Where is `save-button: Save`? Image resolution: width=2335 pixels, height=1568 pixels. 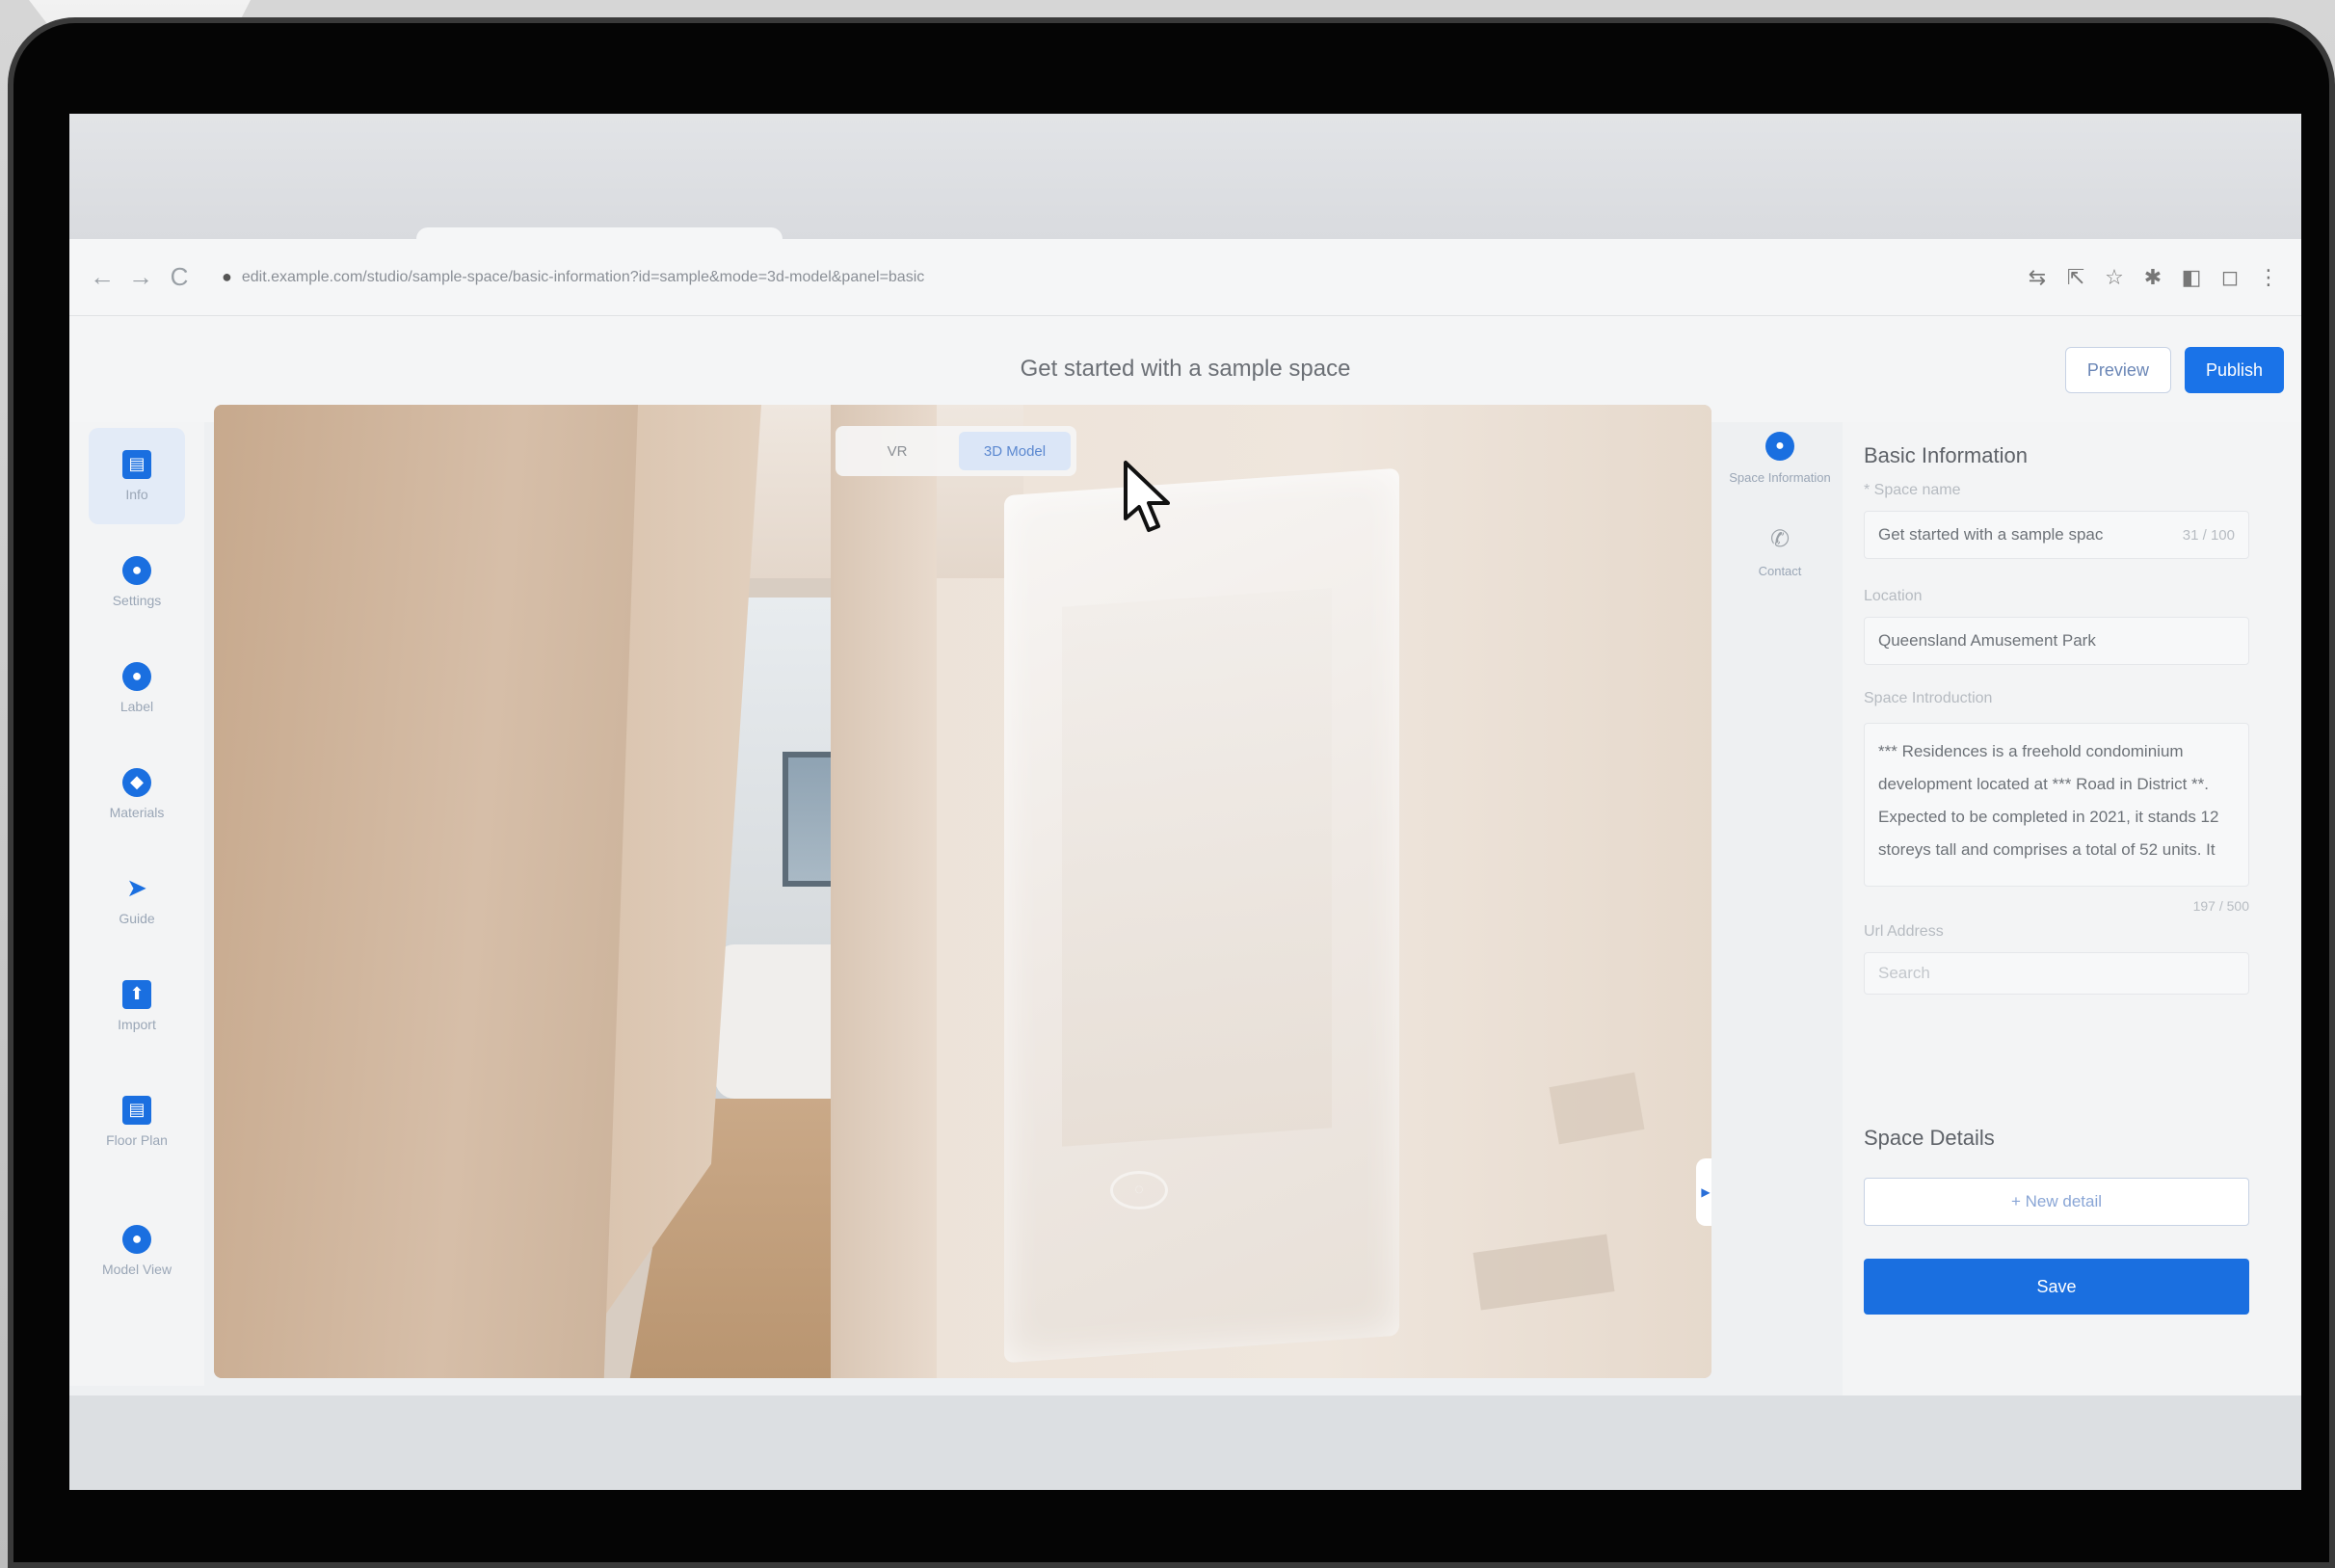
save-button: Save is located at coordinates (2056, 1287).